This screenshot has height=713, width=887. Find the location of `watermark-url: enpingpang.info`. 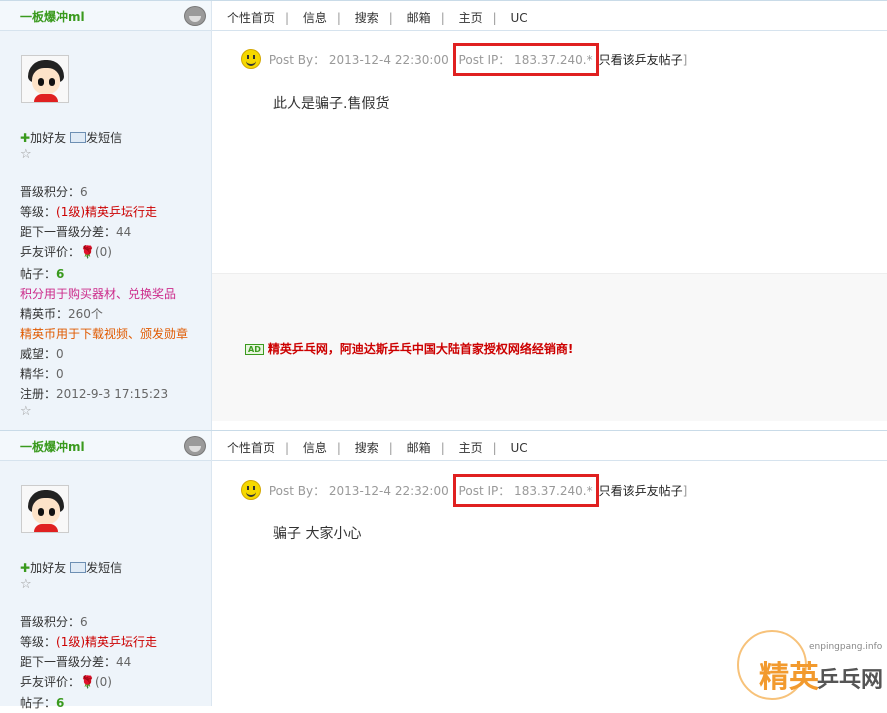

watermark-url: enpingpang.info is located at coordinates (846, 647).